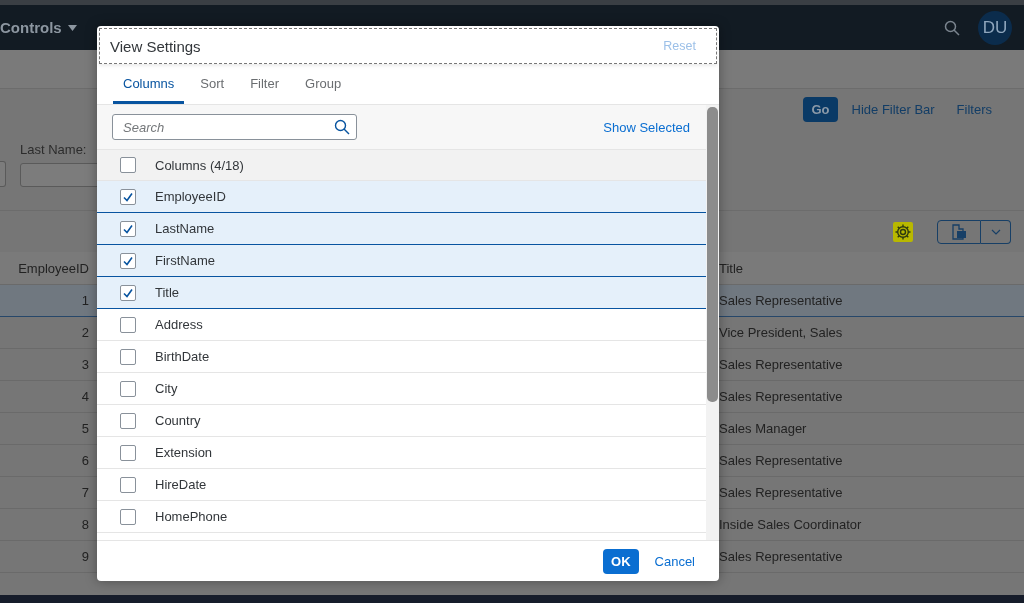 The height and width of the screenshot is (603, 1024). I want to click on column-name: HireDate, so click(181, 484).